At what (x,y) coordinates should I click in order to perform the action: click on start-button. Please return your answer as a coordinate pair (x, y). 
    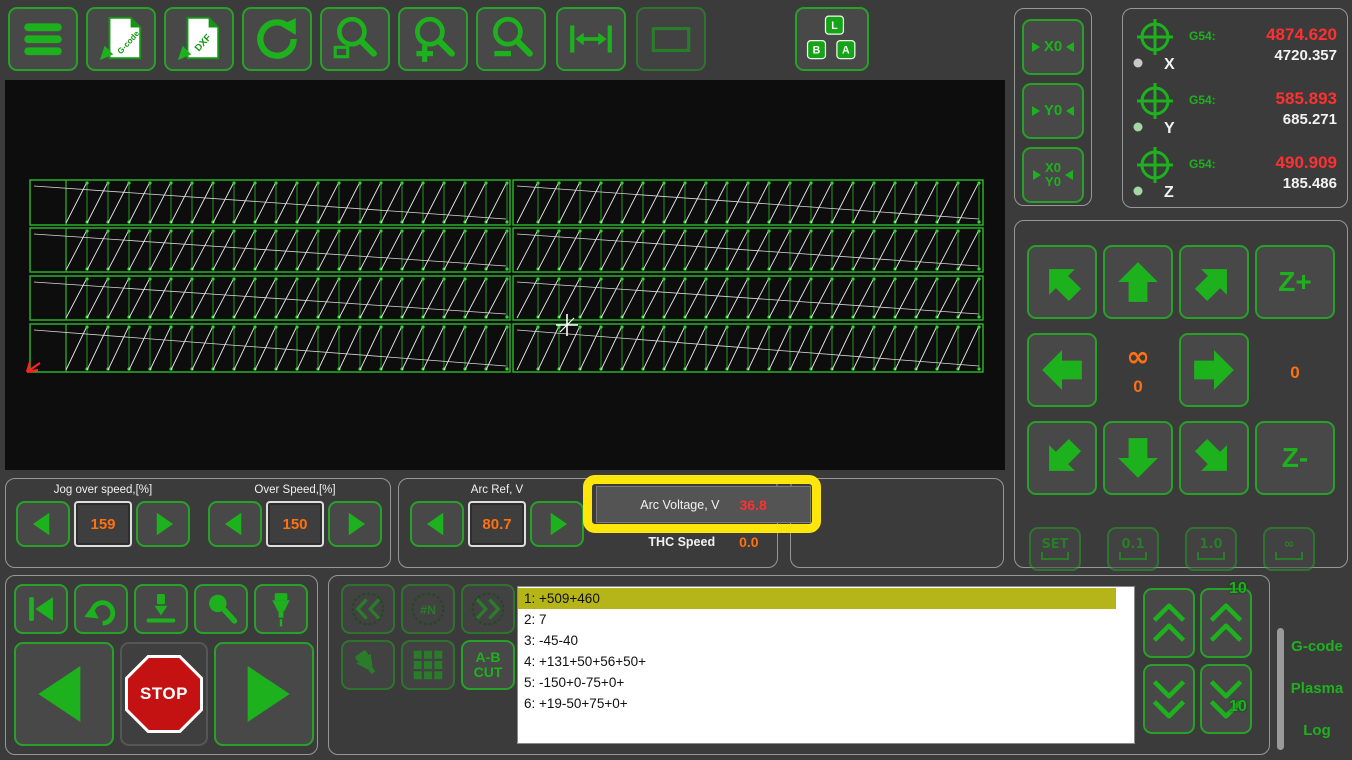
    Looking at the image, I should click on (264, 694).